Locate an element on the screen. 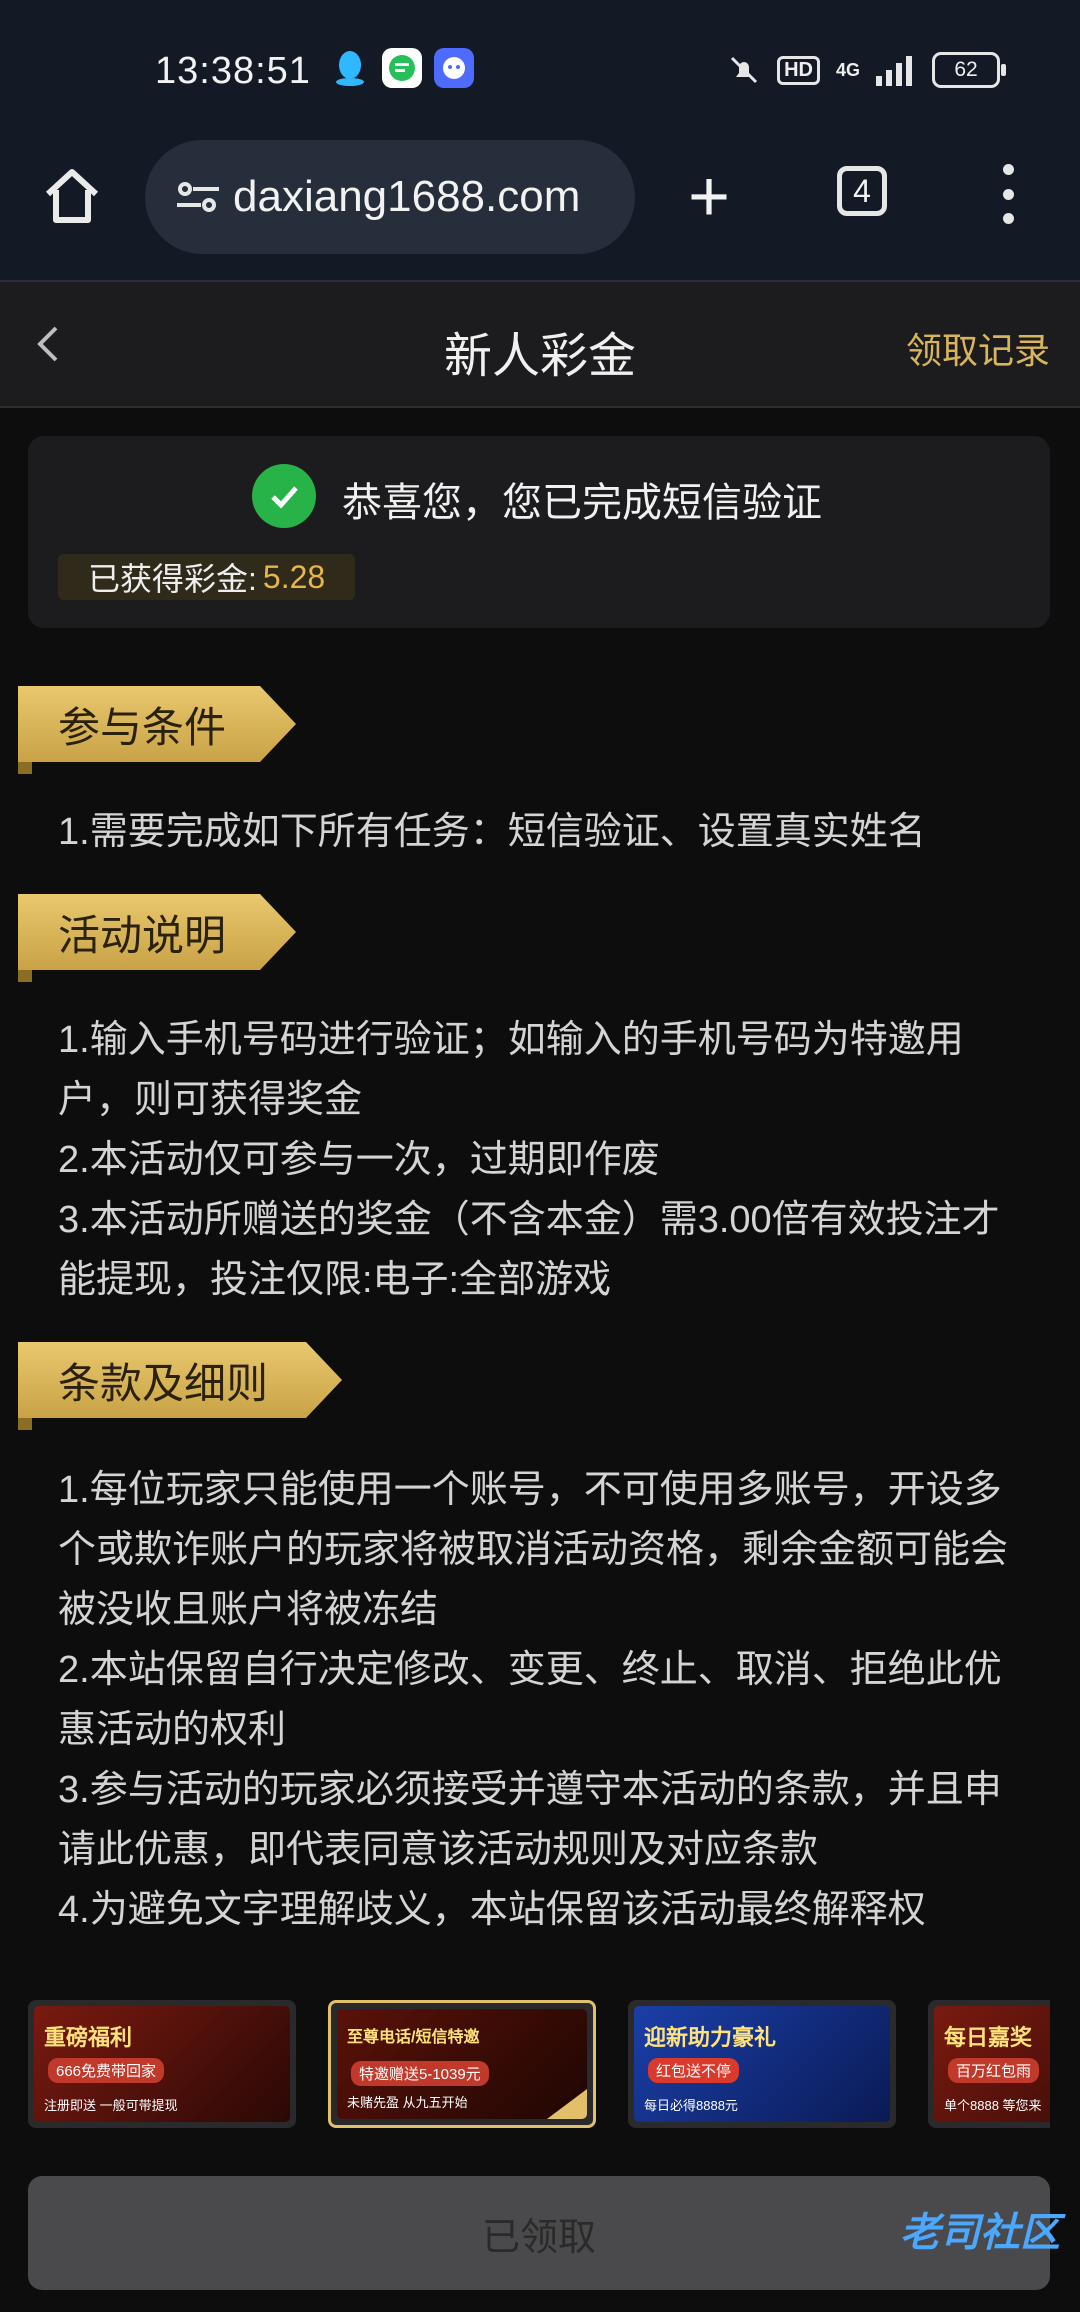 The height and width of the screenshot is (2312, 1080). promo-subtitle: 666免费带回家 is located at coordinates (106, 2070).